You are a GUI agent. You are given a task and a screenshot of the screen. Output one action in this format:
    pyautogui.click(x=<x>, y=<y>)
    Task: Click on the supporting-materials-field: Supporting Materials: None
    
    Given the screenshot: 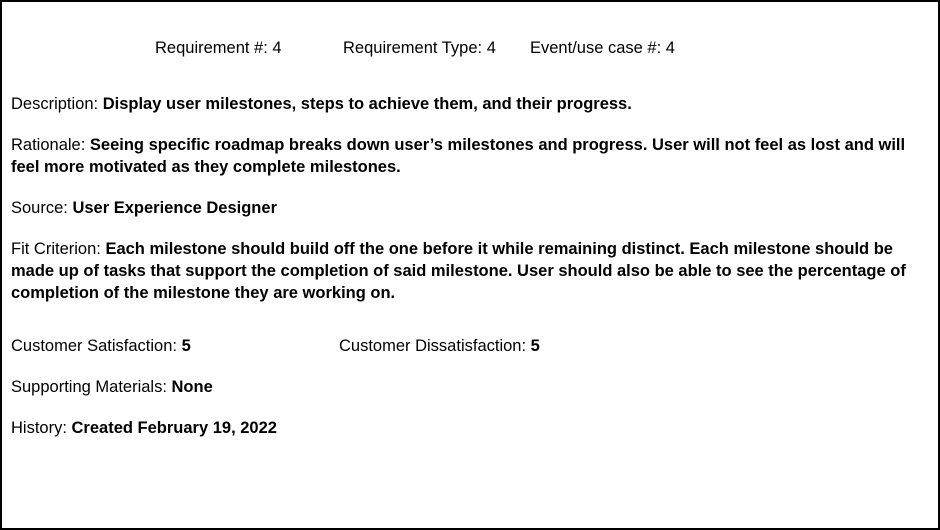 What is the action you would take?
    pyautogui.click(x=112, y=387)
    